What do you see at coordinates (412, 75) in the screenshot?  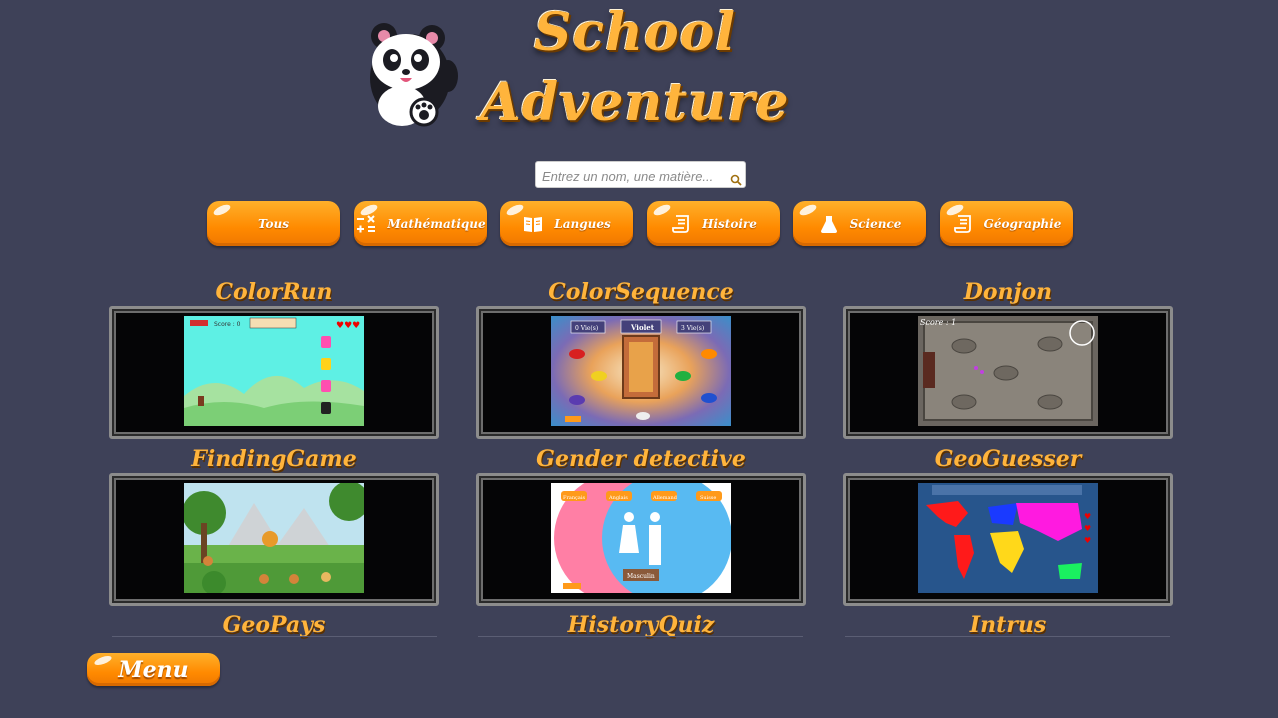 I see `panda-logo` at bounding box center [412, 75].